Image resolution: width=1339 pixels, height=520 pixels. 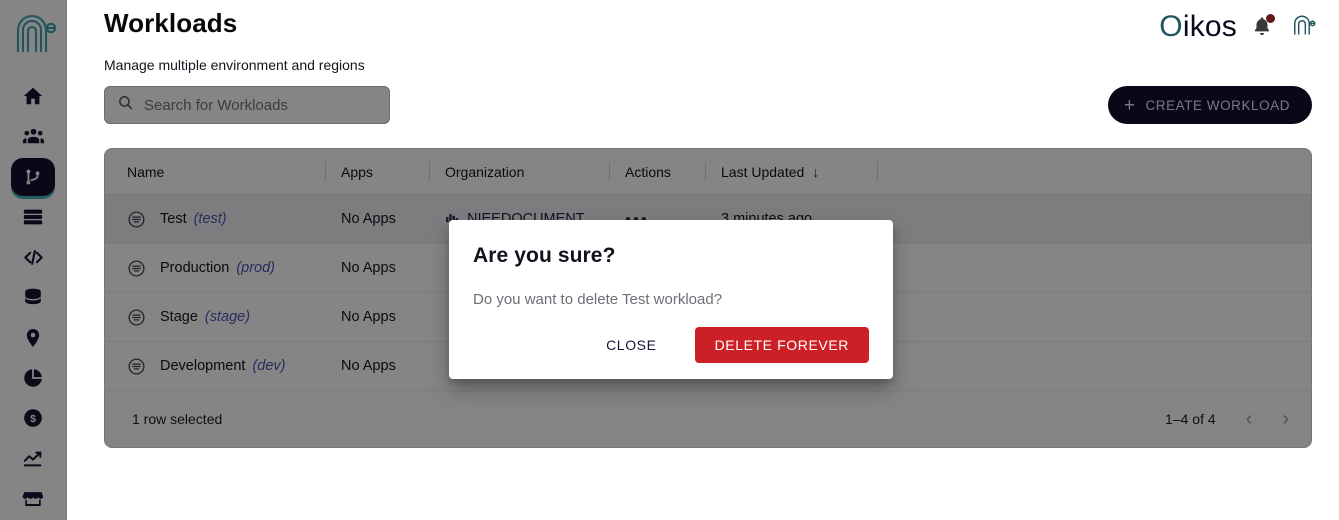 I want to click on sidebar-item-servers, so click(x=33, y=217).